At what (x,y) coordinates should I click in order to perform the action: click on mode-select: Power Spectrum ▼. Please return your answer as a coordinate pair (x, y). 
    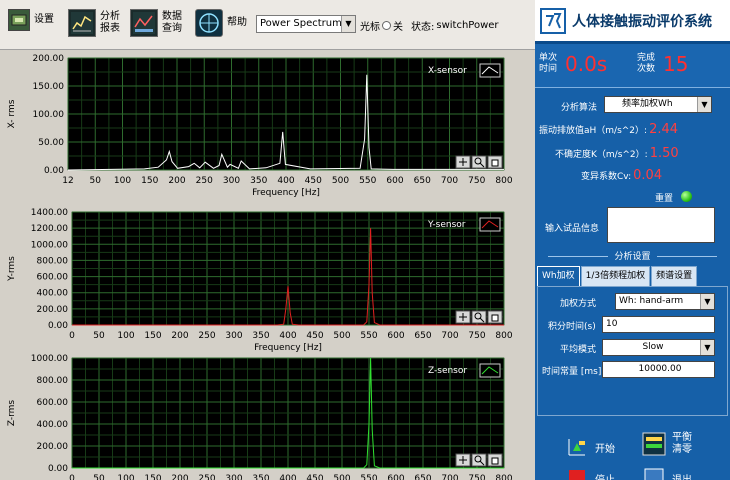
    Looking at the image, I should click on (306, 24).